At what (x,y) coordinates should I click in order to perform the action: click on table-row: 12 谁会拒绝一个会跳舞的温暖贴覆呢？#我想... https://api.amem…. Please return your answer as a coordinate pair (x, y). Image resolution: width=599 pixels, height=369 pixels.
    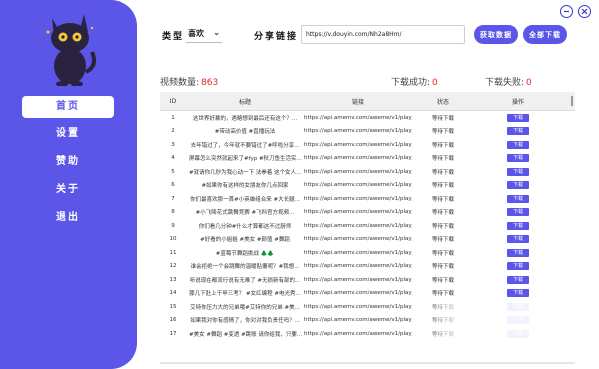
    Looking at the image, I should click on (367, 267).